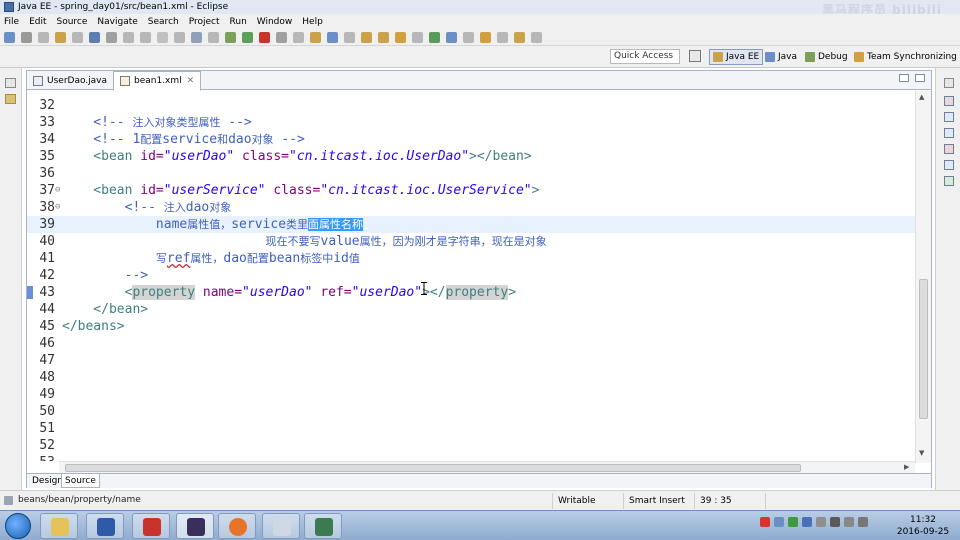  What do you see at coordinates (471, 173) in the screenshot?
I see `code-line: 36` at bounding box center [471, 173].